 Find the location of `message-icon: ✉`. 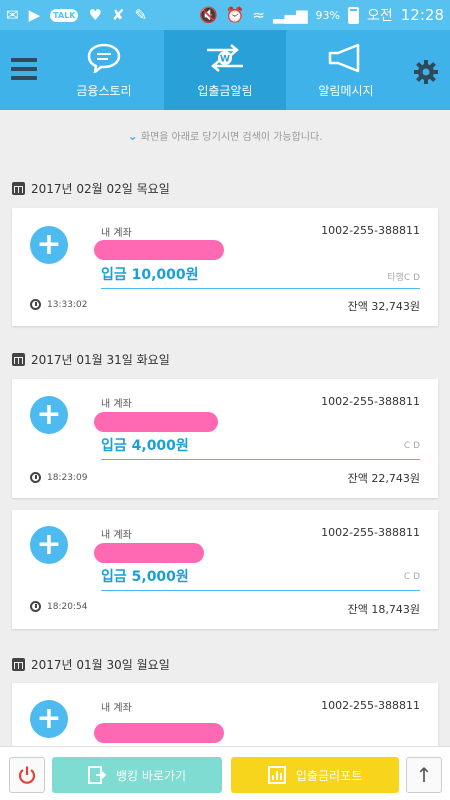

message-icon: ✉ is located at coordinates (12, 14).